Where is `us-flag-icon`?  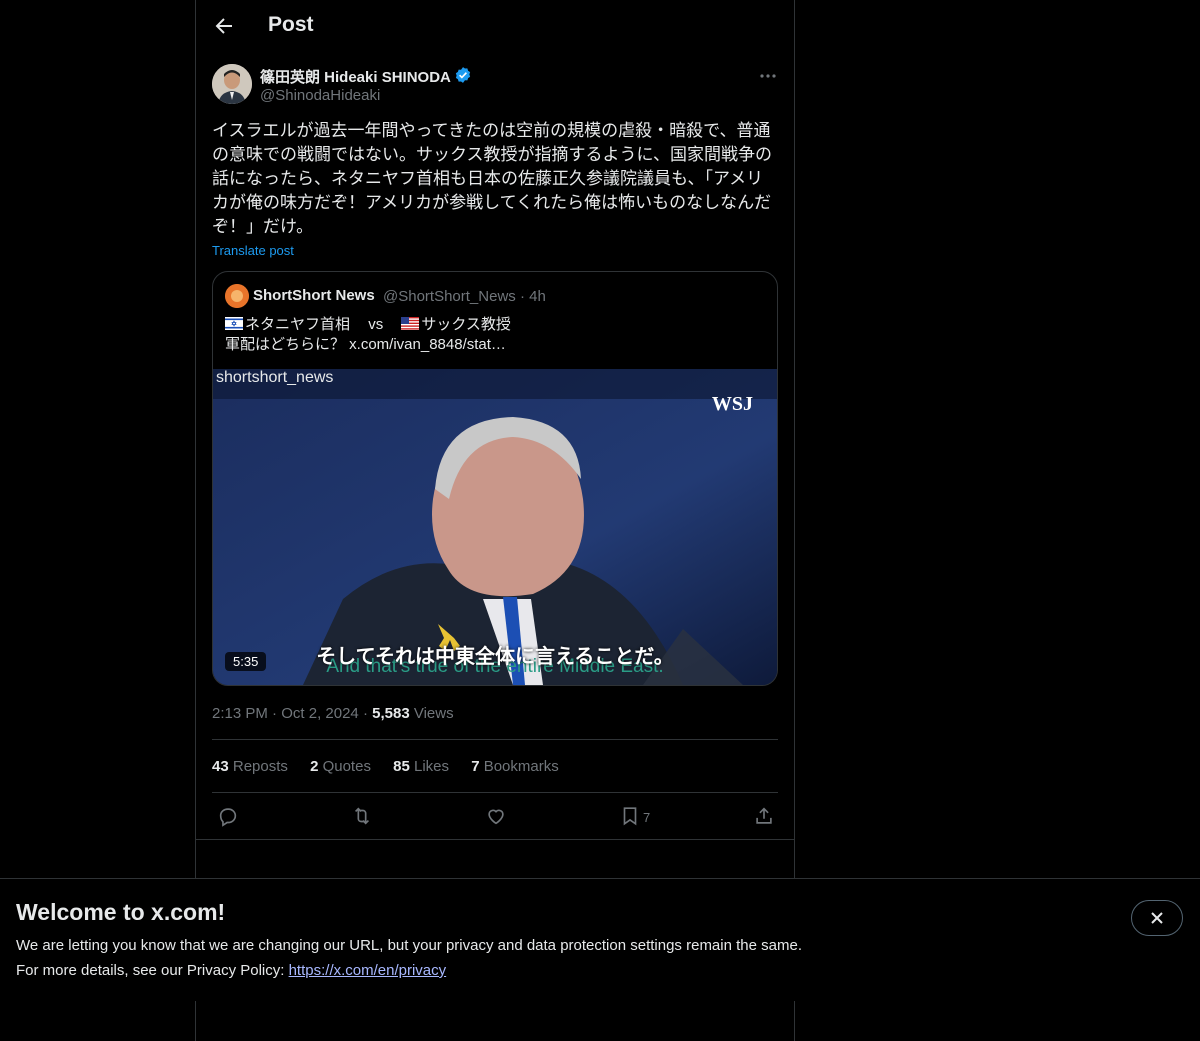
us-flag-icon is located at coordinates (410, 323).